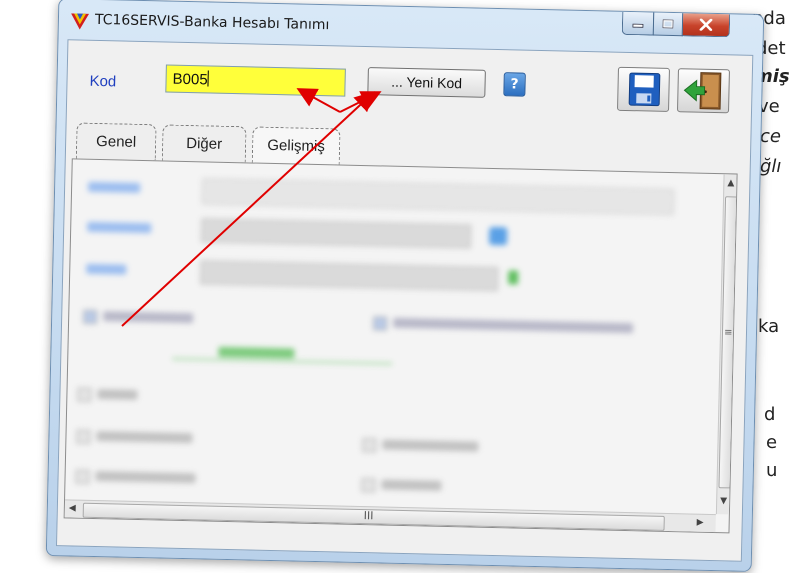  What do you see at coordinates (769, 326) in the screenshot?
I see `doc-text-fragment: ka` at bounding box center [769, 326].